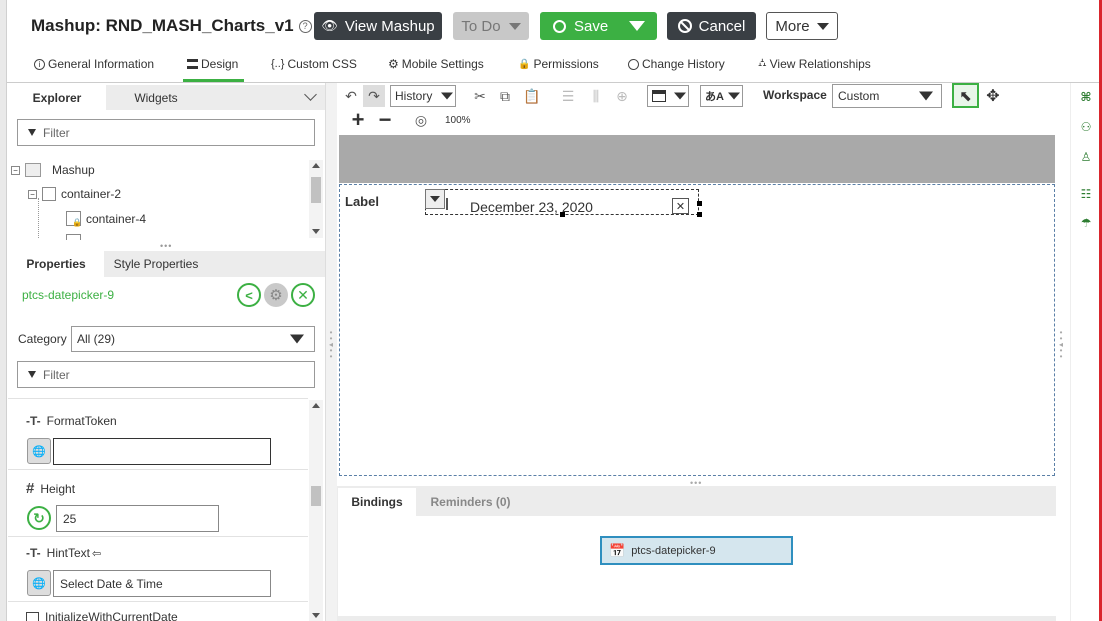 This screenshot has width=1102, height=621. I want to click on list-icon: ☷, so click(1086, 194).